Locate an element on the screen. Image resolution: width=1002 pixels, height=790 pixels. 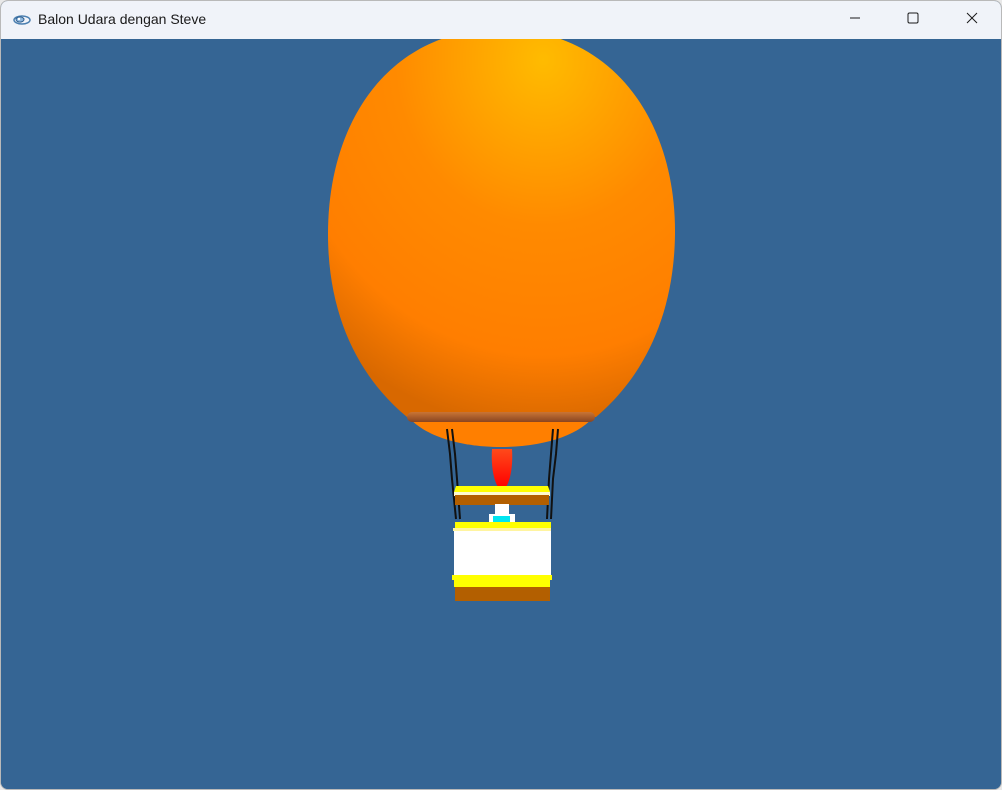
maximize-button is located at coordinates (913, 20).